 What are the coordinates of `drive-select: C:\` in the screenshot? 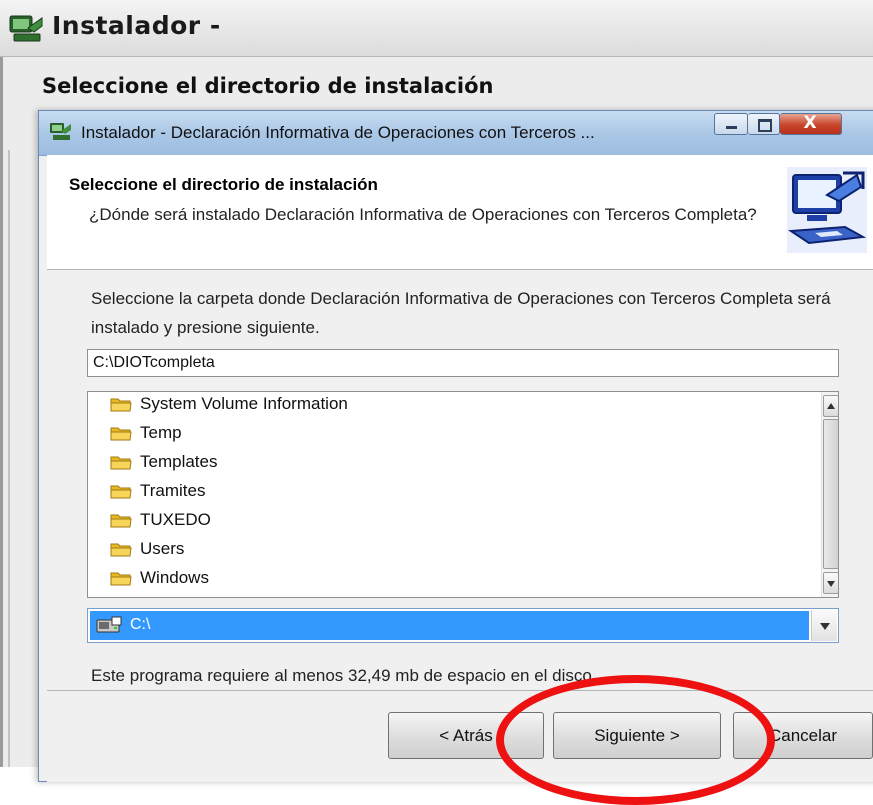 It's located at (463, 625).